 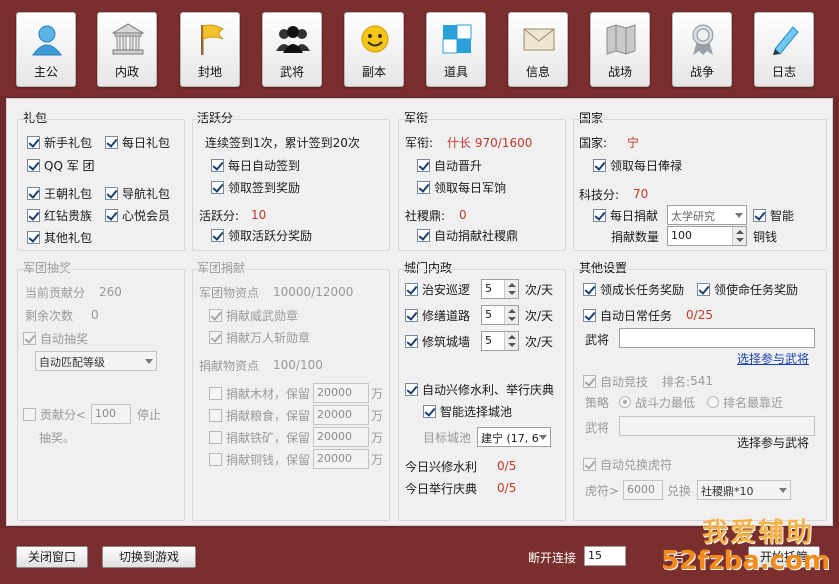 I want to click on auto-water-festival: 自动兴修水利、举行庆典, so click(x=479, y=389).